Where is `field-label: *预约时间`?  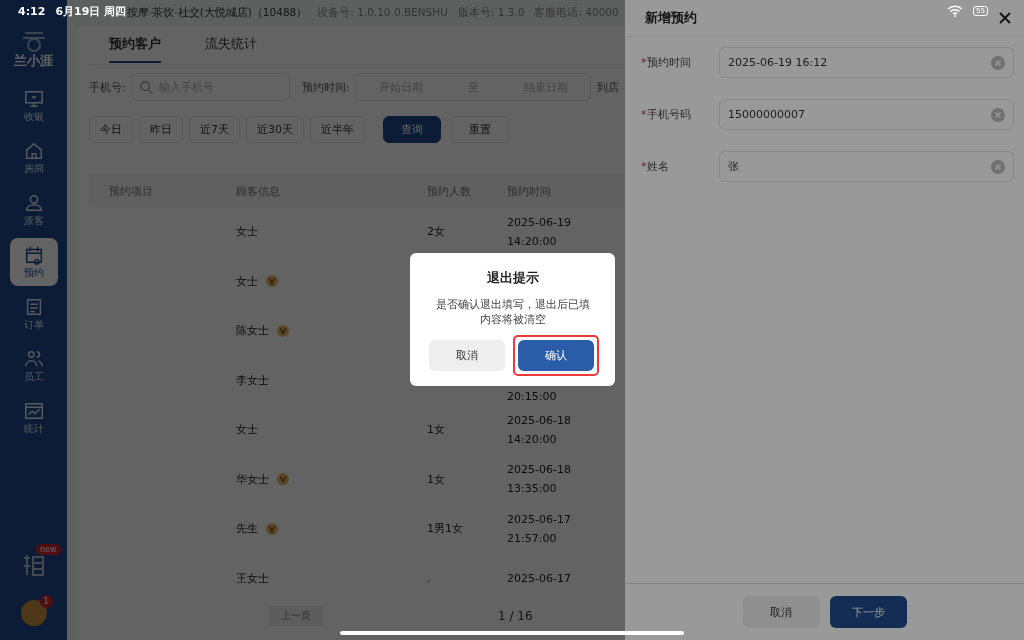
field-label: *预约时间 is located at coordinates (666, 62).